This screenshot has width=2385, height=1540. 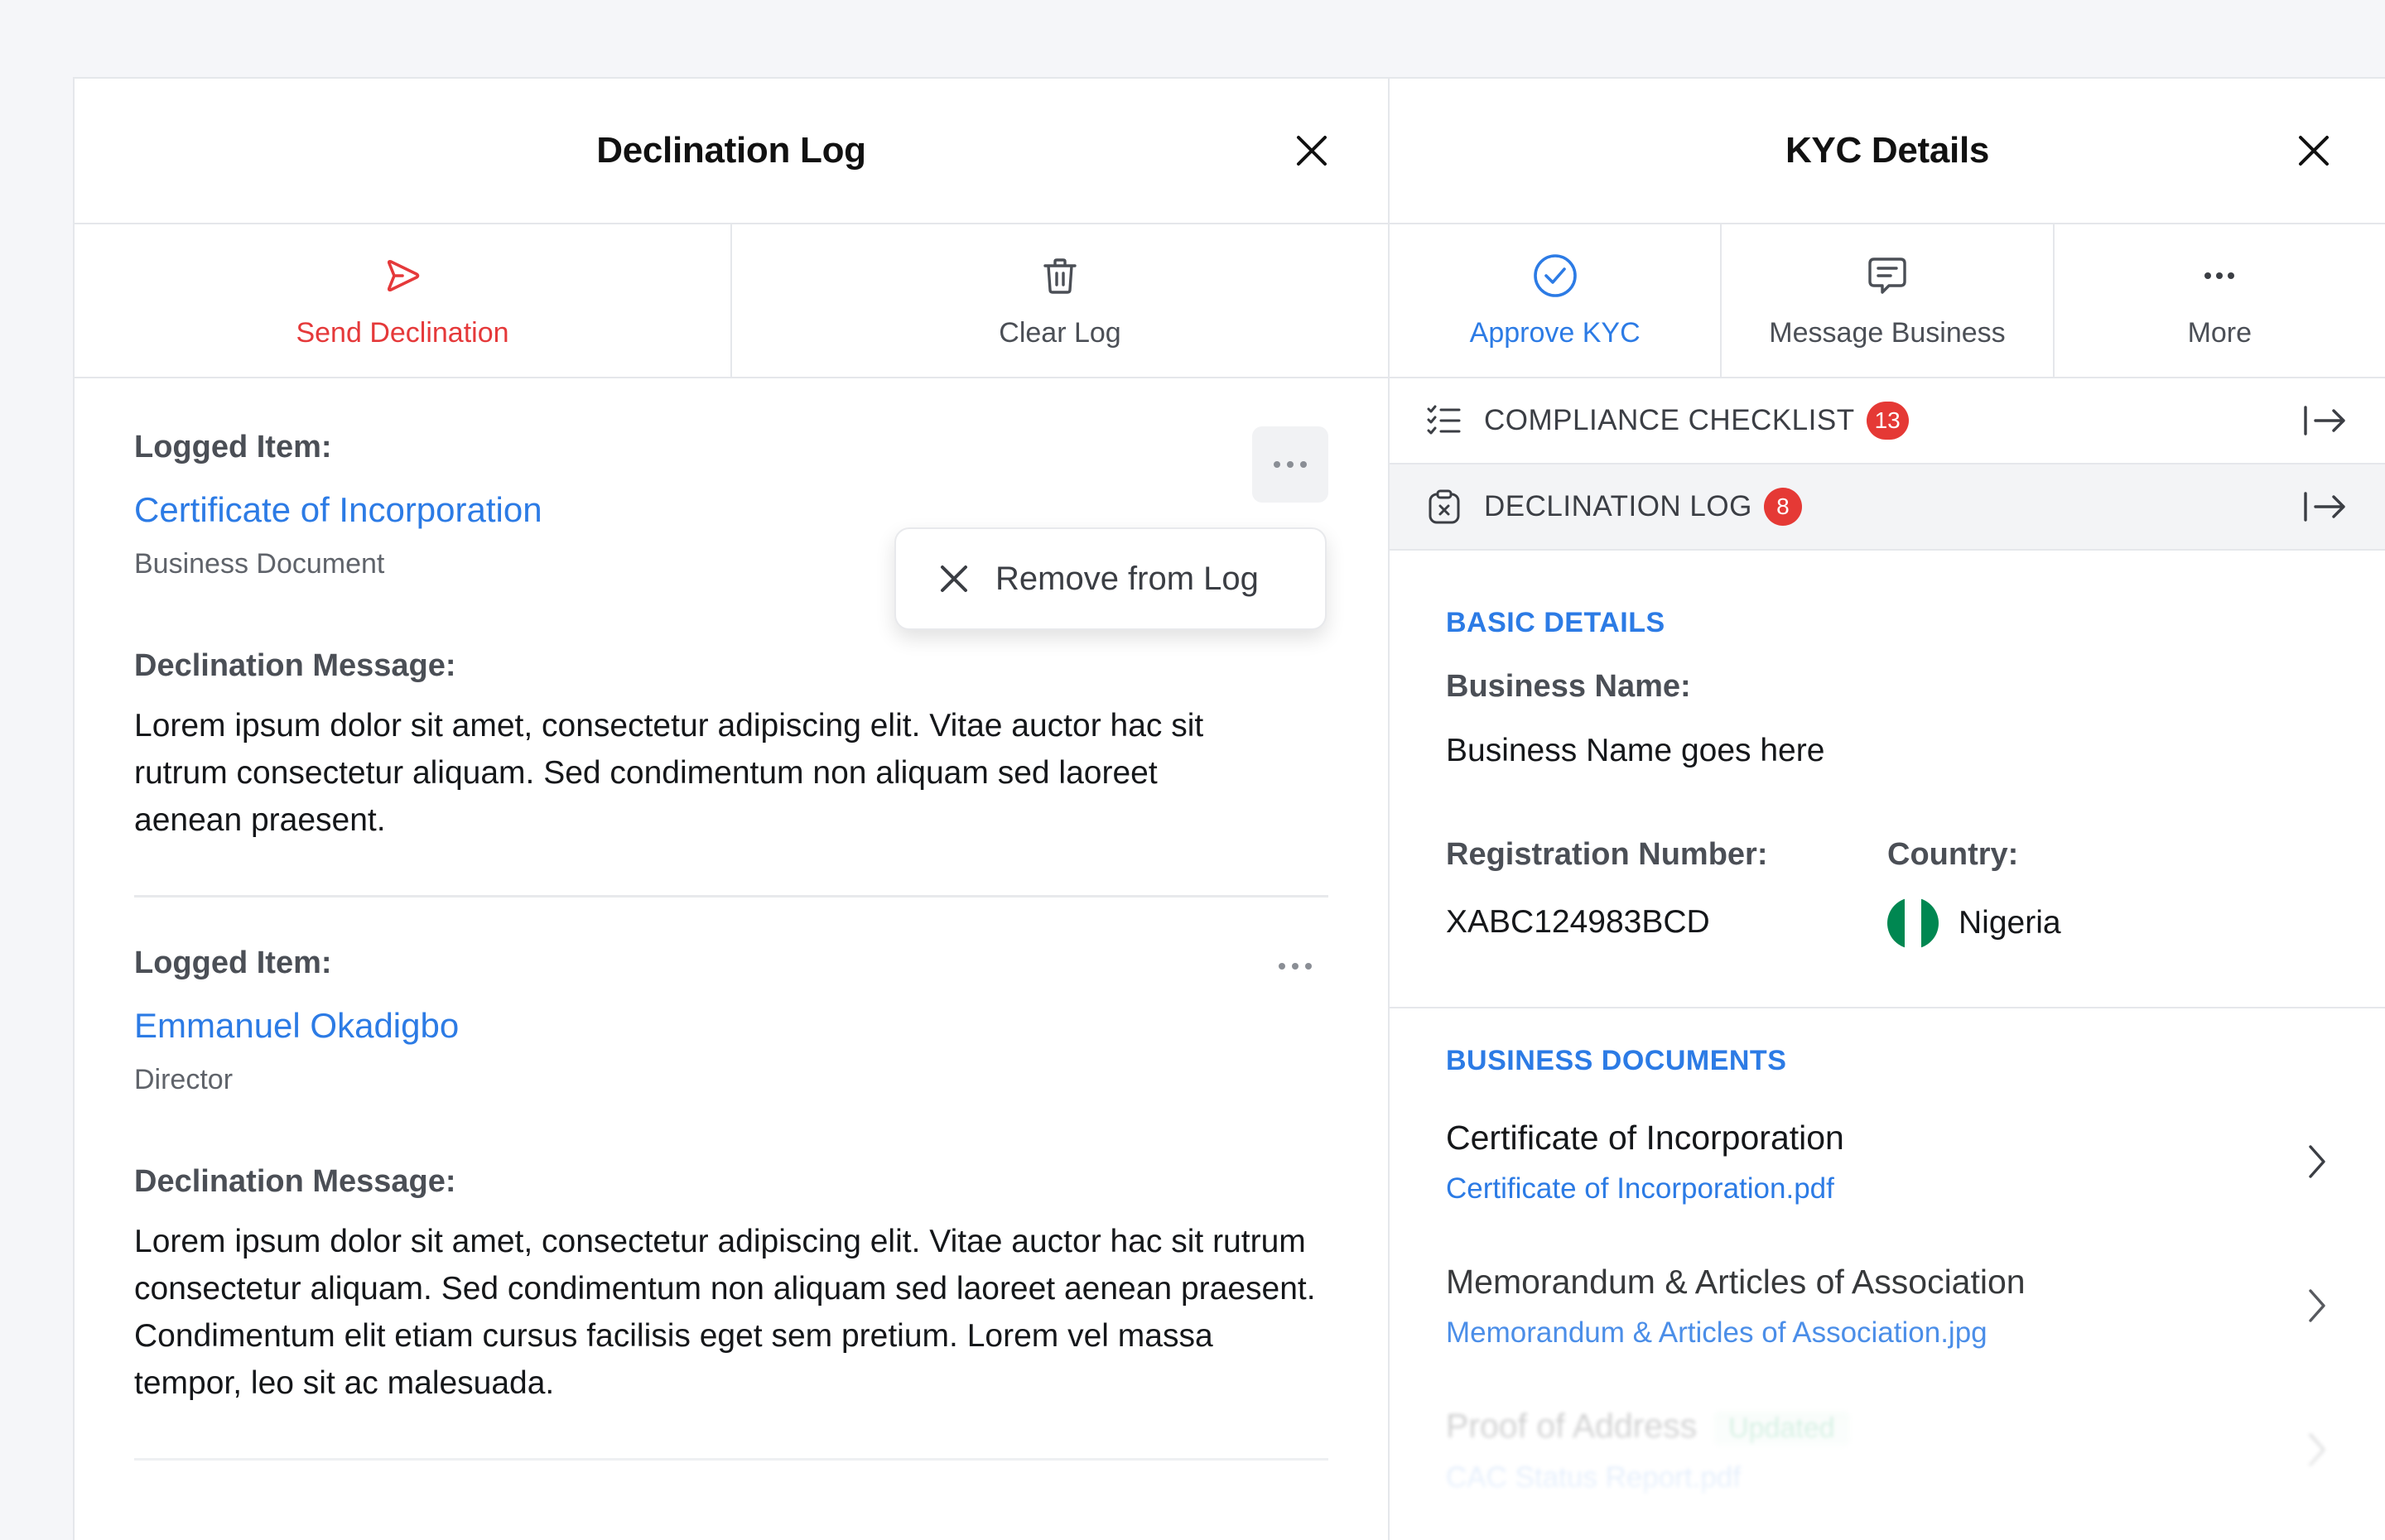 I want to click on document-title: Memorandum & Articles of Association, so click(x=1736, y=1282).